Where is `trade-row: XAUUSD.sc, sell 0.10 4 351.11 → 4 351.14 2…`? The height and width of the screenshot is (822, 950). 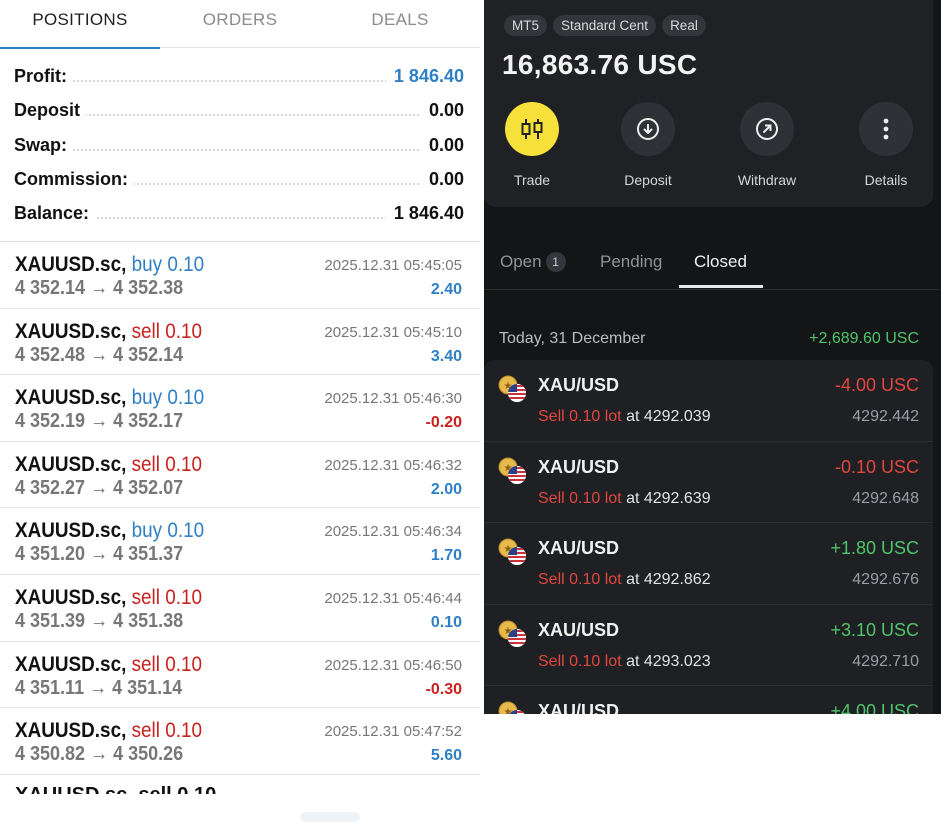 trade-row: XAUUSD.sc, sell 0.10 4 351.11 → 4 351.14 2… is located at coordinates (240, 675).